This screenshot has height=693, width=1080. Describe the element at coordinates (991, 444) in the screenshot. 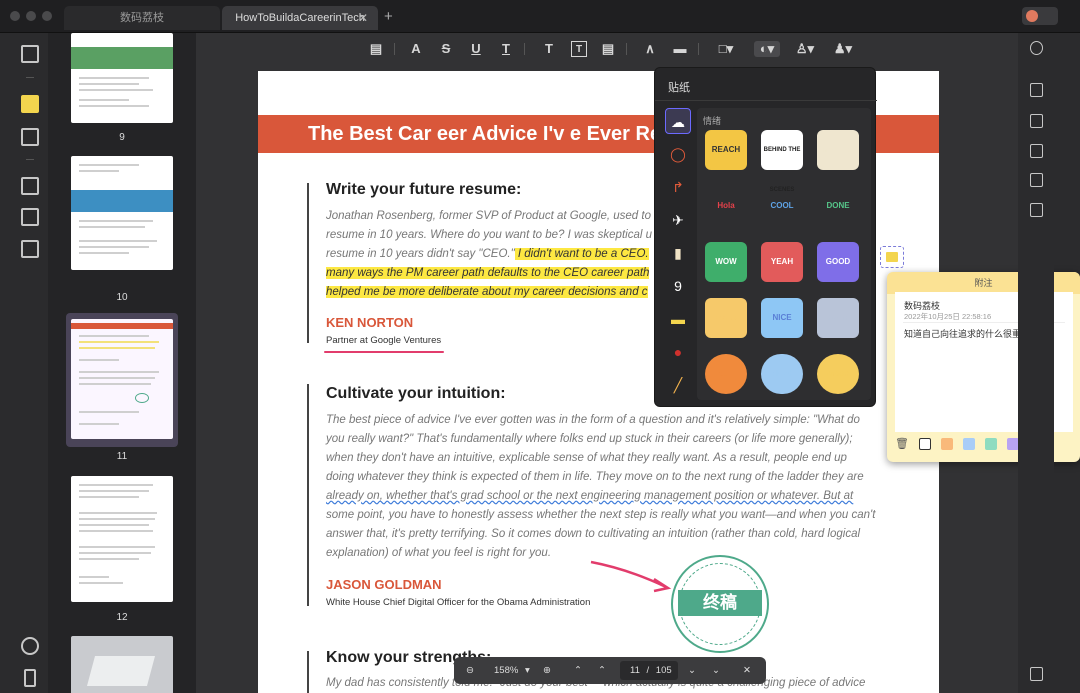

I see `color-swatch-green` at that location.